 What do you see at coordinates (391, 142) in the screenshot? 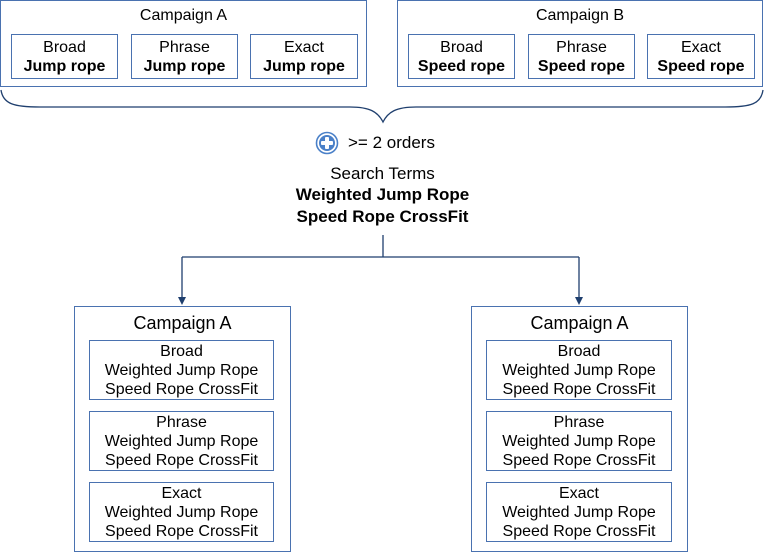
I see `condition-label: >= 2 orders` at bounding box center [391, 142].